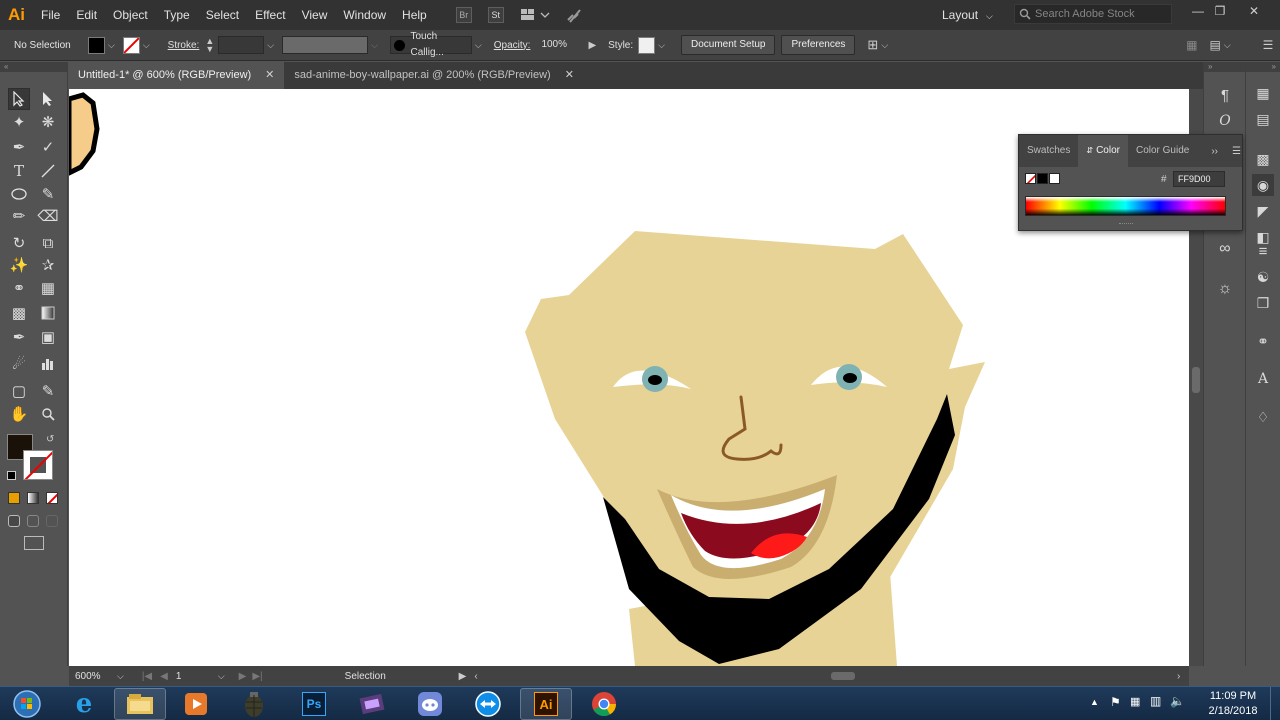  What do you see at coordinates (196, 704) in the screenshot?
I see `taskbar-media-player` at bounding box center [196, 704].